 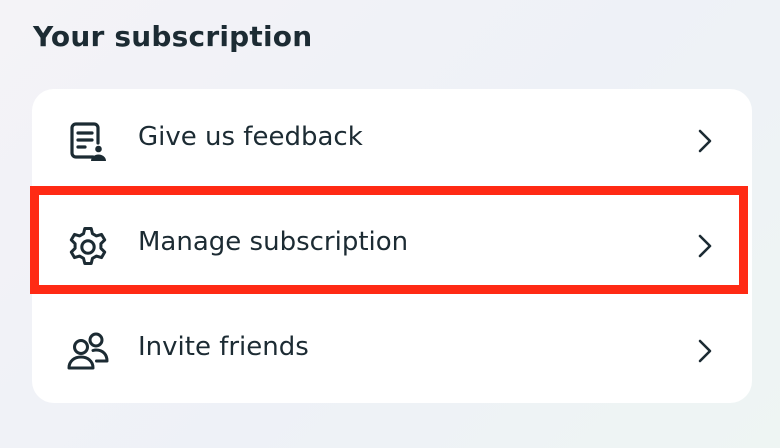 I want to click on menu-item-label: Invite friends, so click(x=223, y=347).